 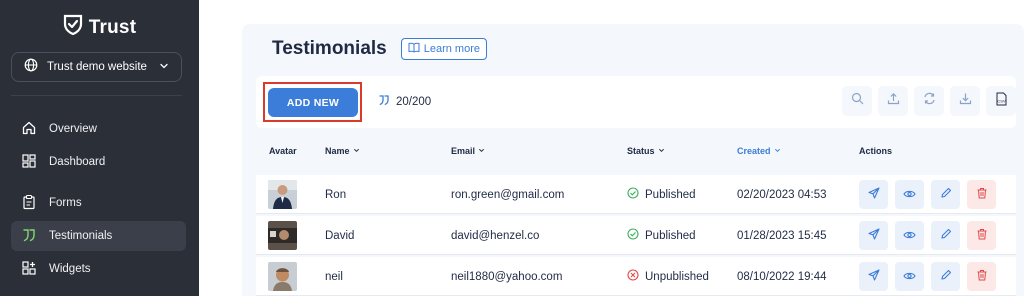 I want to click on csv-icon: CSV, so click(x=1001, y=101).